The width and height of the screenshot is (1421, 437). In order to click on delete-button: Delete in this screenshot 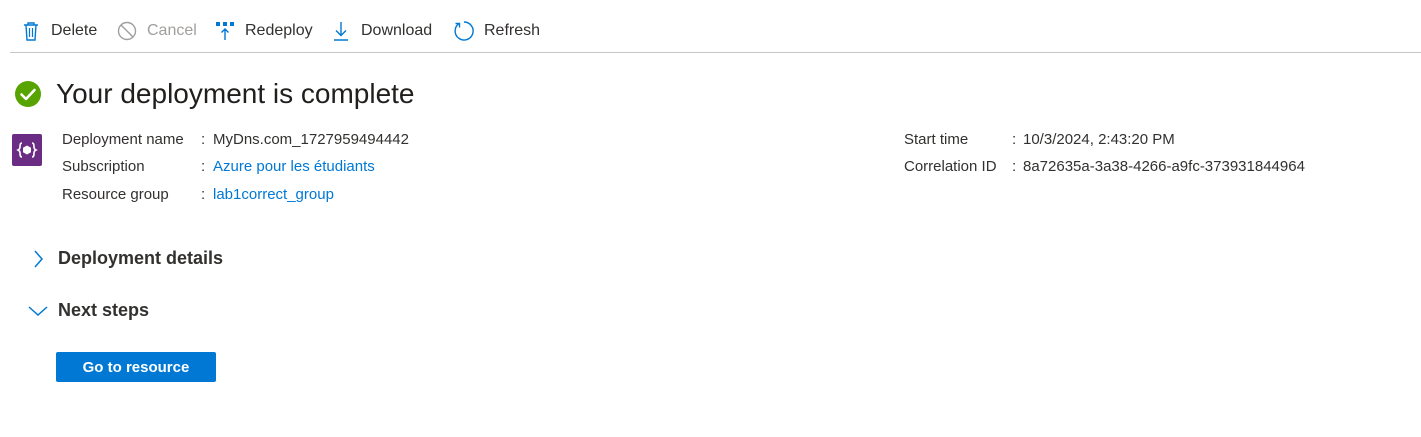, I will do `click(58, 31)`.